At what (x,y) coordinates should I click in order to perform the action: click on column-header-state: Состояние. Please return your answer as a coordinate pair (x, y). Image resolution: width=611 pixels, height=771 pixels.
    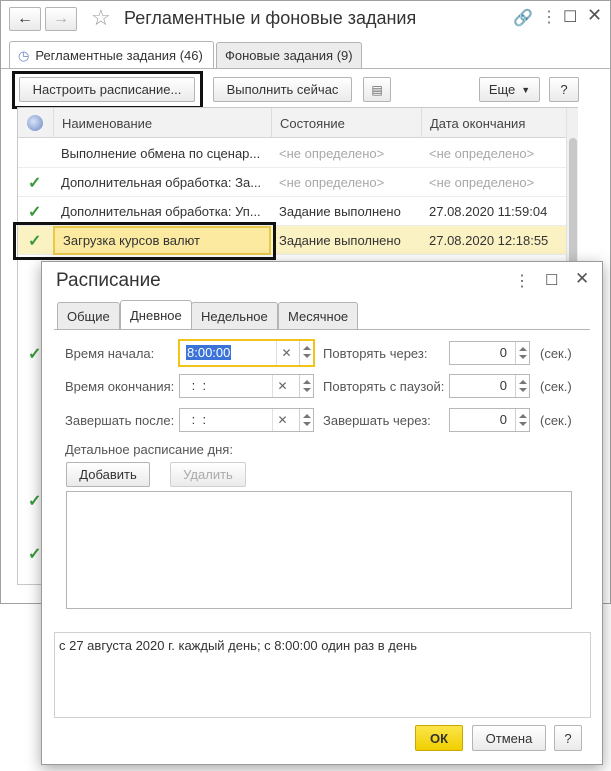
    Looking at the image, I should click on (346, 123).